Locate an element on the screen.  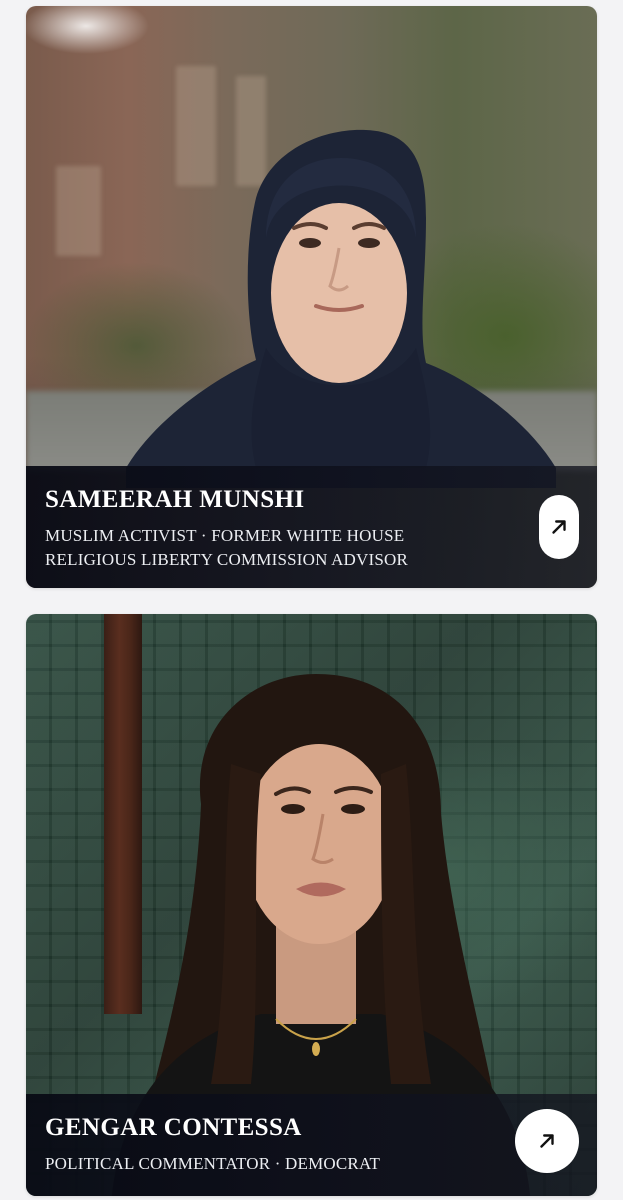
profile-subtitle: POLITICAL COMMENTATOR · DEMOCRAT is located at coordinates (213, 1163).